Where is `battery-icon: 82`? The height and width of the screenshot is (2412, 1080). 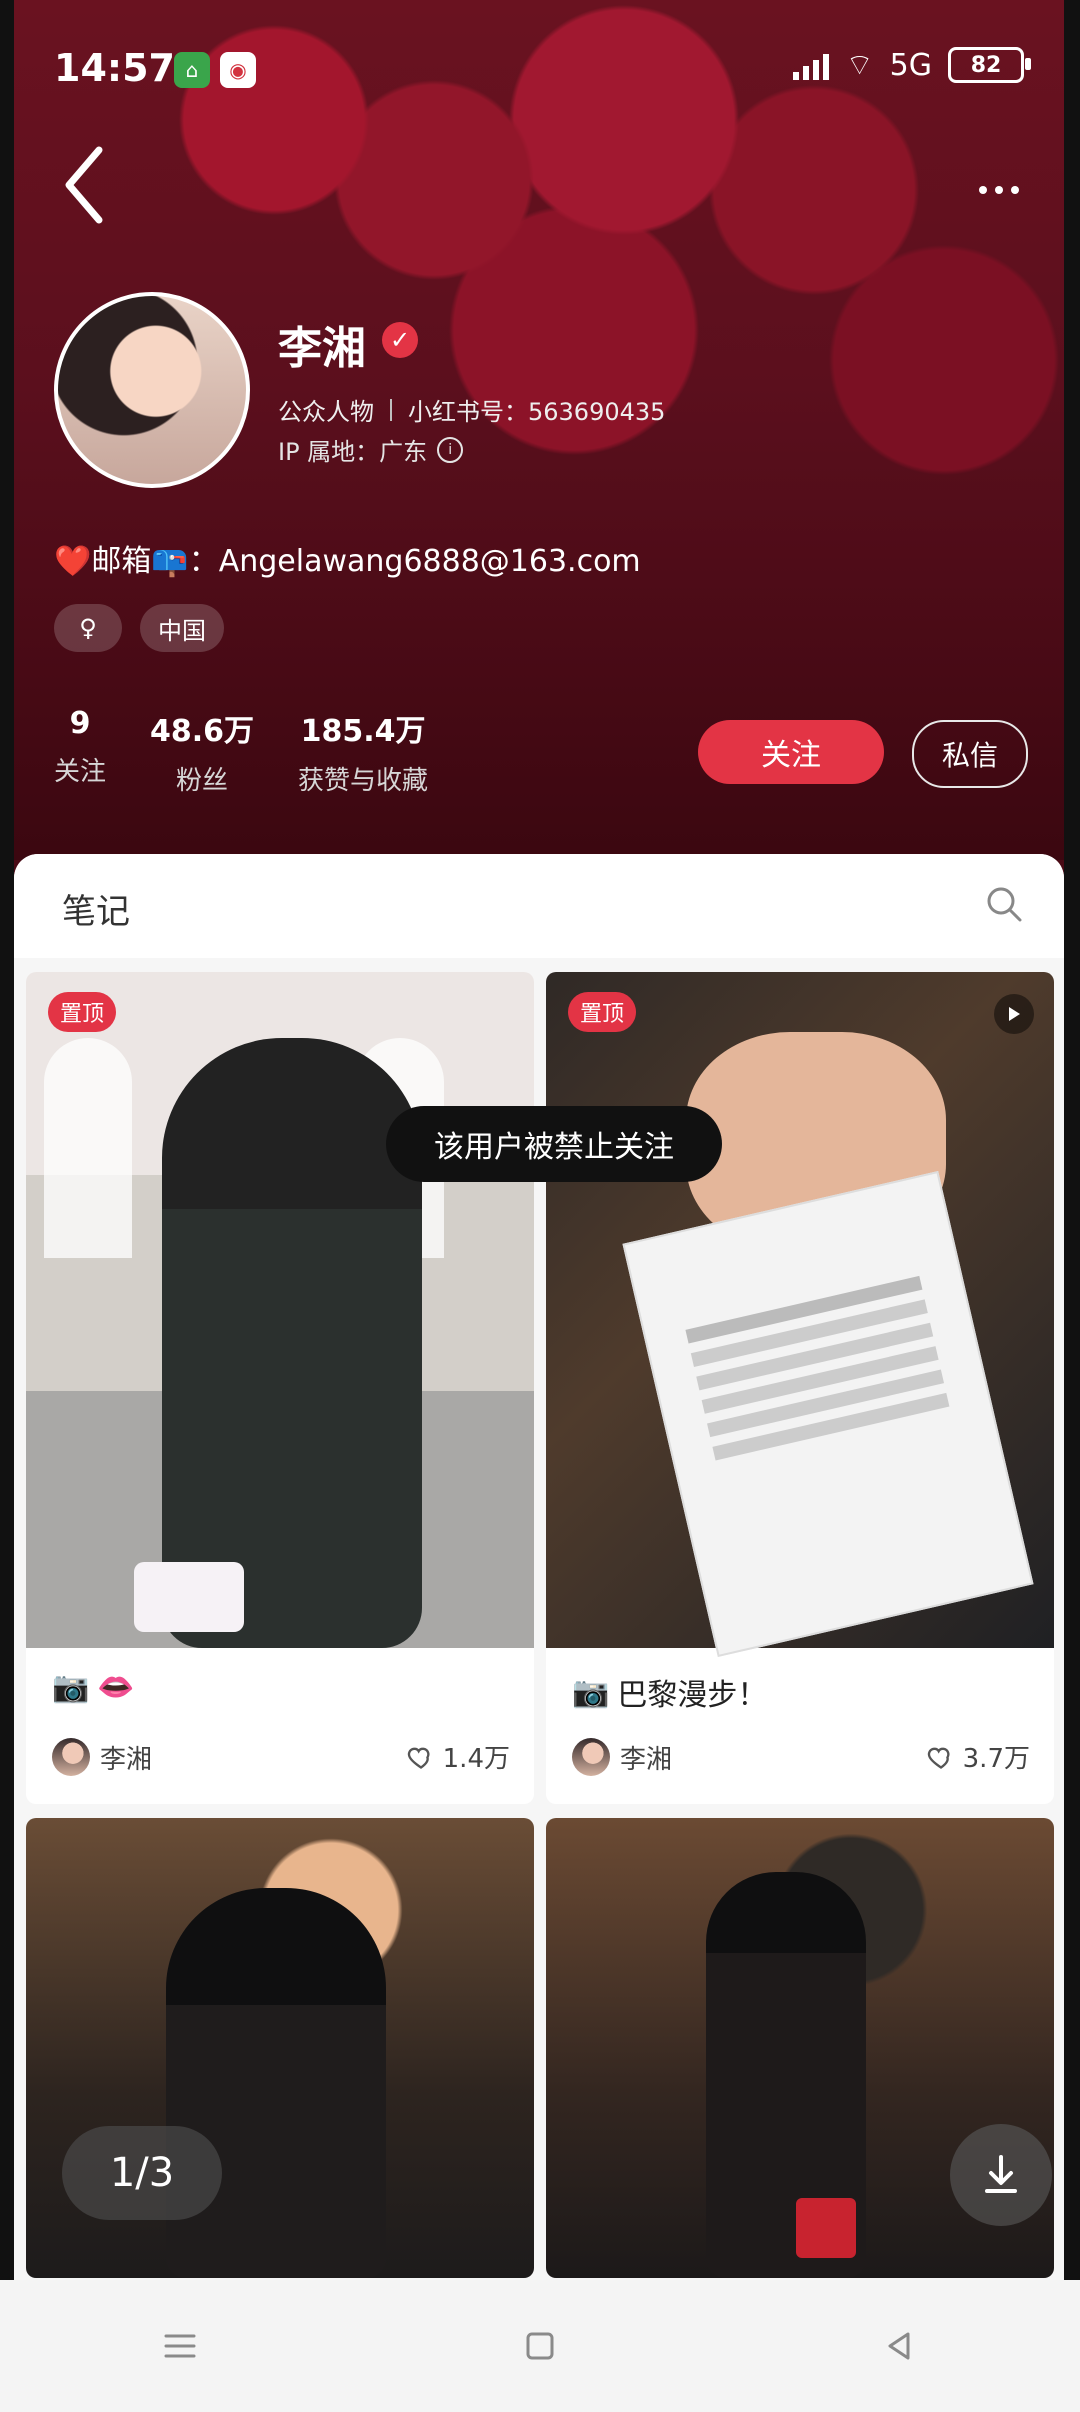
battery-icon: 82 is located at coordinates (989, 65).